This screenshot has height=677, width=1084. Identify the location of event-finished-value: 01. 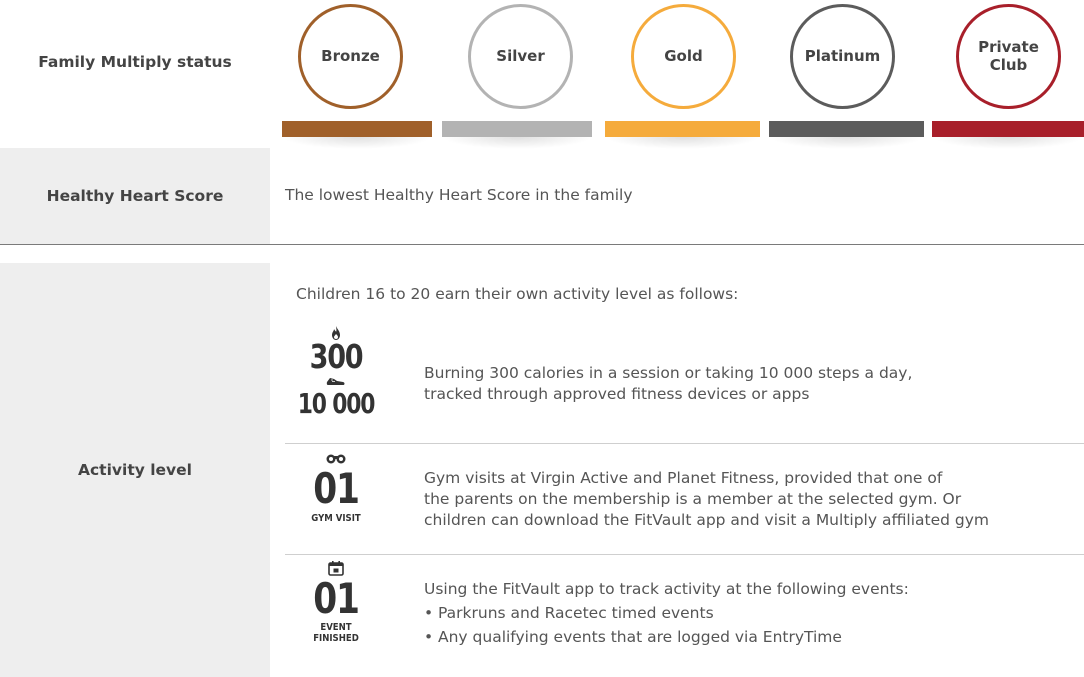
(336, 598).